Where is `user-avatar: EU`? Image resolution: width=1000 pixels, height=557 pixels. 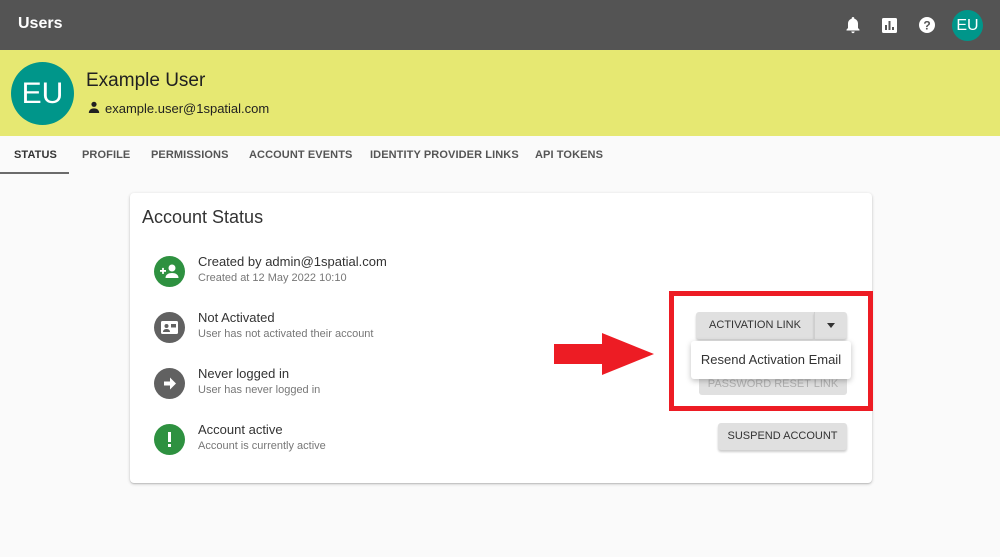 user-avatar: EU is located at coordinates (42, 93).